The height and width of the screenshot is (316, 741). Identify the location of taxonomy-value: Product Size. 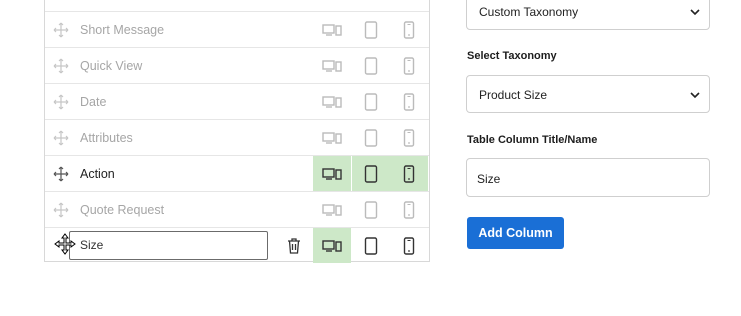
(513, 95).